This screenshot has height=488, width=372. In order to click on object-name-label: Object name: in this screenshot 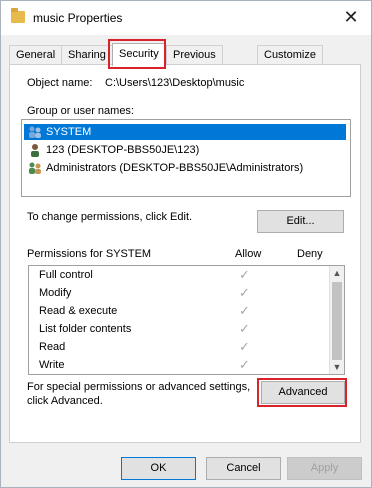, I will do `click(60, 83)`.